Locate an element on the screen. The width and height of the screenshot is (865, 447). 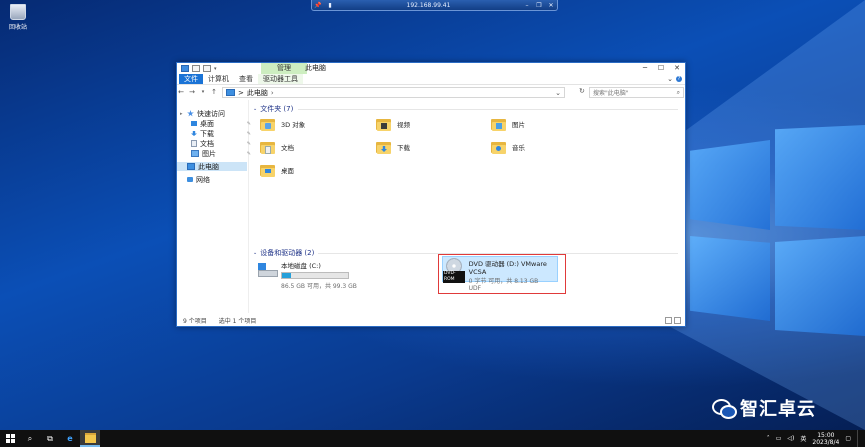
drive-free-space: 86.5 GB 可用，共 99.3 GB is located at coordinates (319, 286).